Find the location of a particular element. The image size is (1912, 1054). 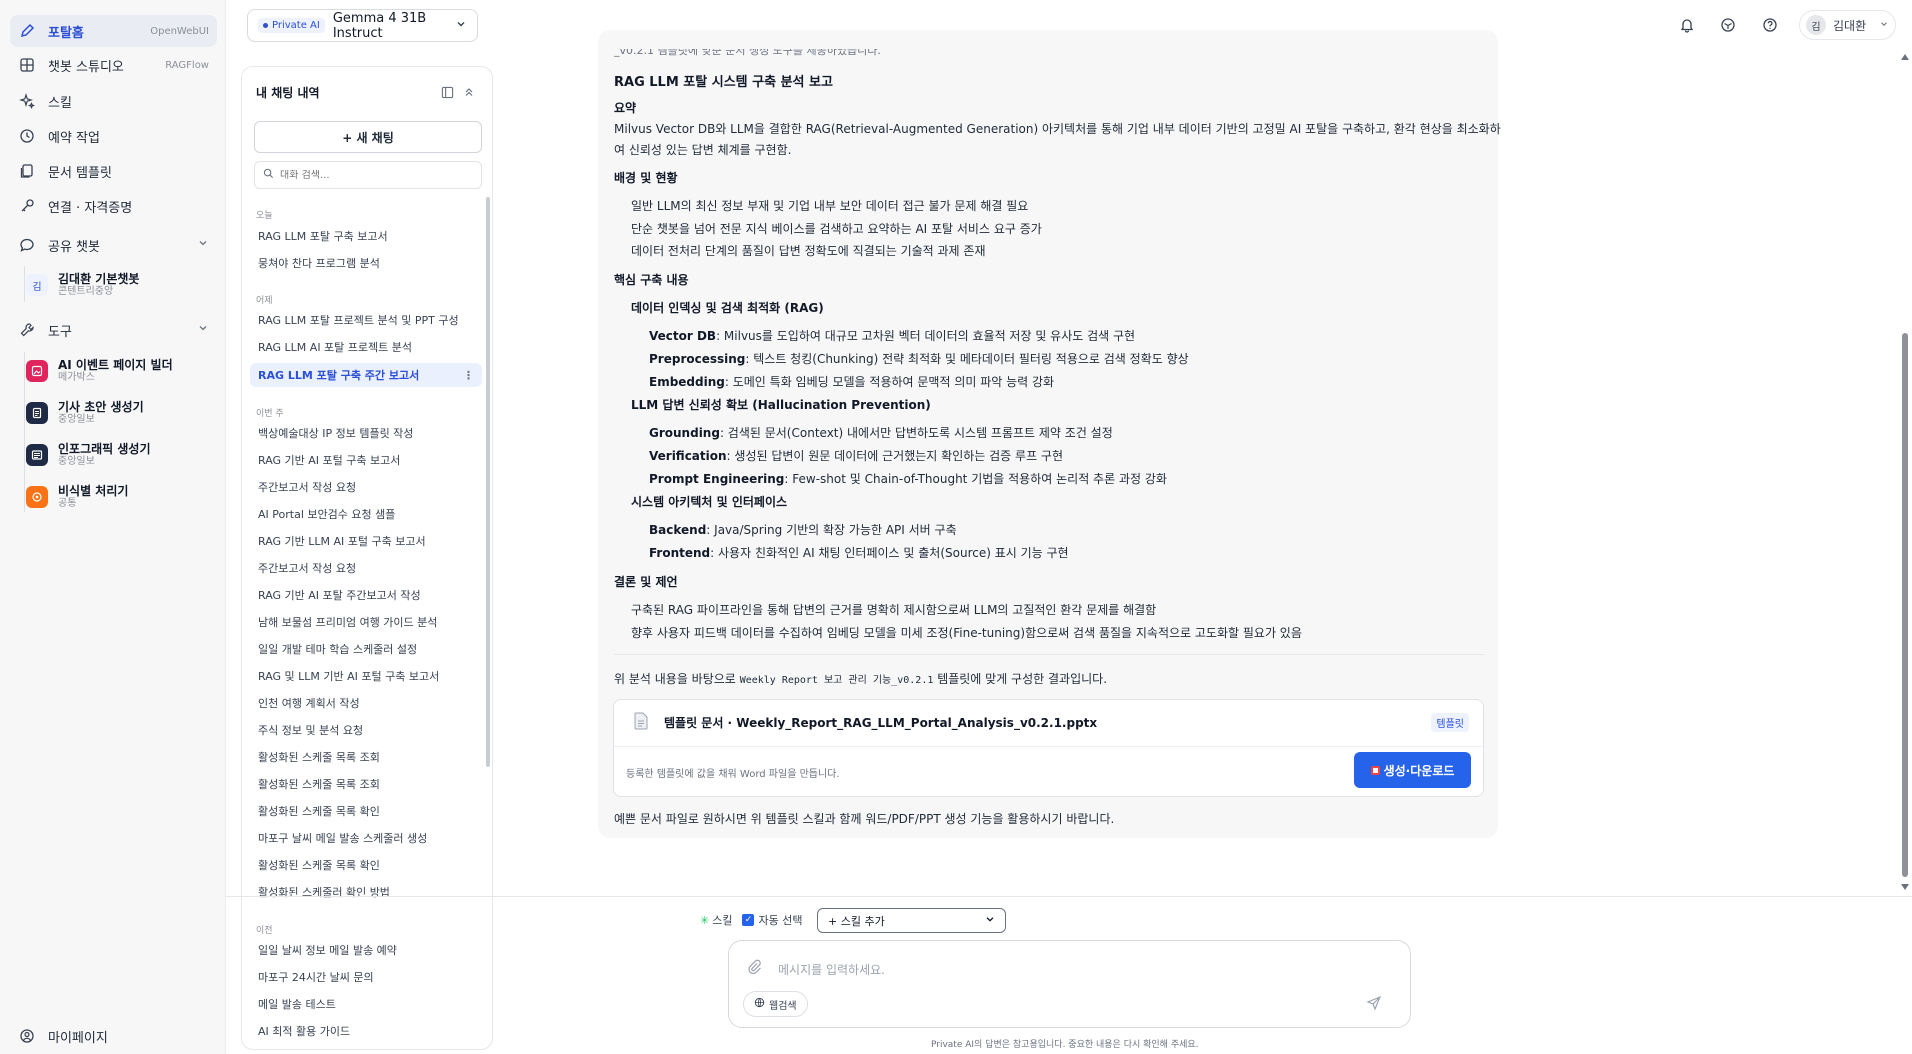

chat-search is located at coordinates (368, 175).